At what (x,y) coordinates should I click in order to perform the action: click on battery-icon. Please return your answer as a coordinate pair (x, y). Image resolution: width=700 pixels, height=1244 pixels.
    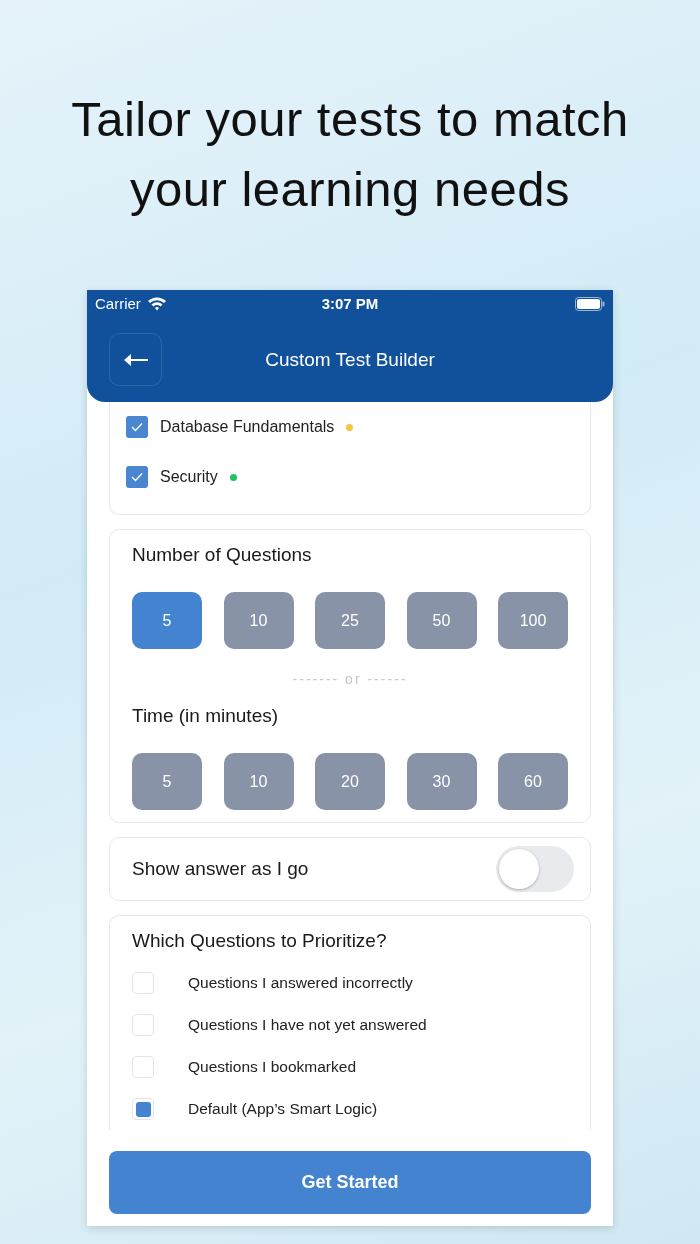
    Looking at the image, I should click on (590, 303).